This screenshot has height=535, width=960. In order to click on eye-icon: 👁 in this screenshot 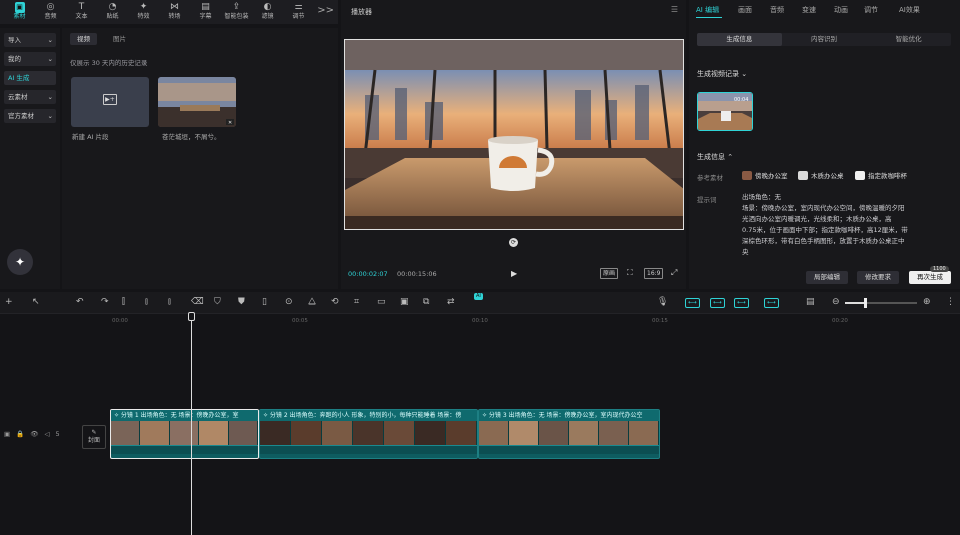, I will do `click(34, 434)`.